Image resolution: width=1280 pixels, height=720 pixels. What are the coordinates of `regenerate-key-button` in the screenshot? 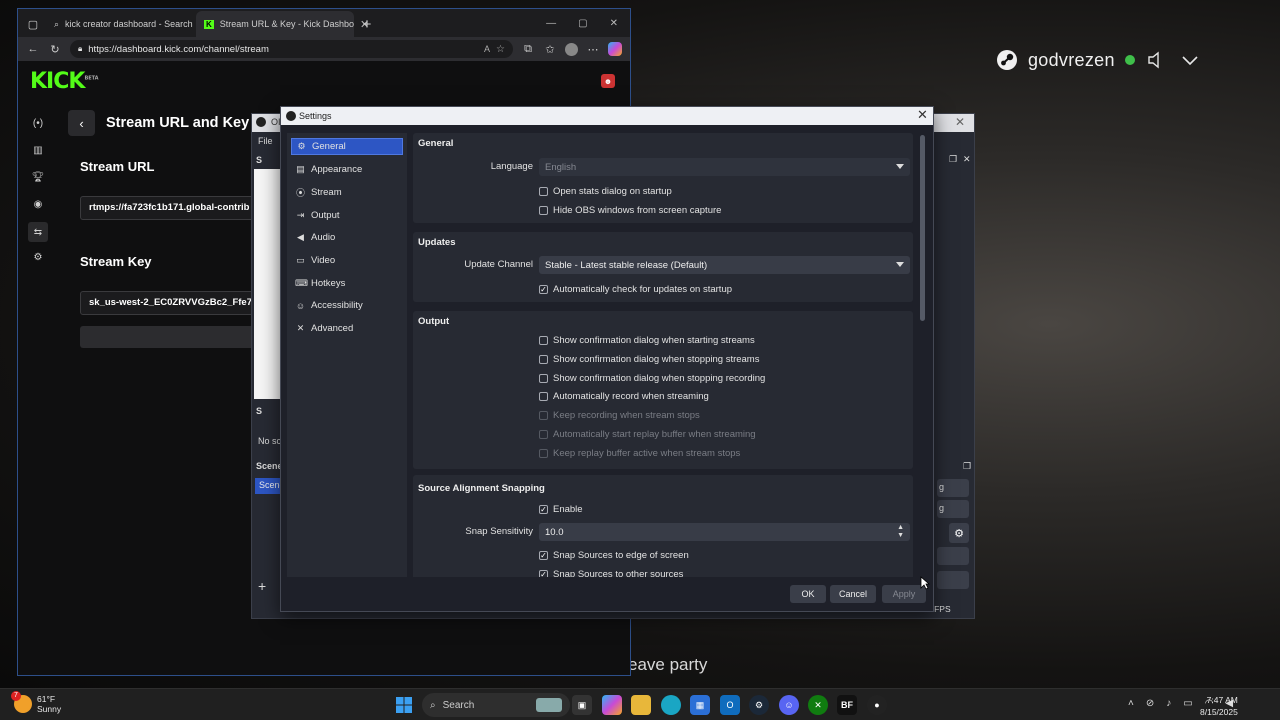 It's located at (180, 337).